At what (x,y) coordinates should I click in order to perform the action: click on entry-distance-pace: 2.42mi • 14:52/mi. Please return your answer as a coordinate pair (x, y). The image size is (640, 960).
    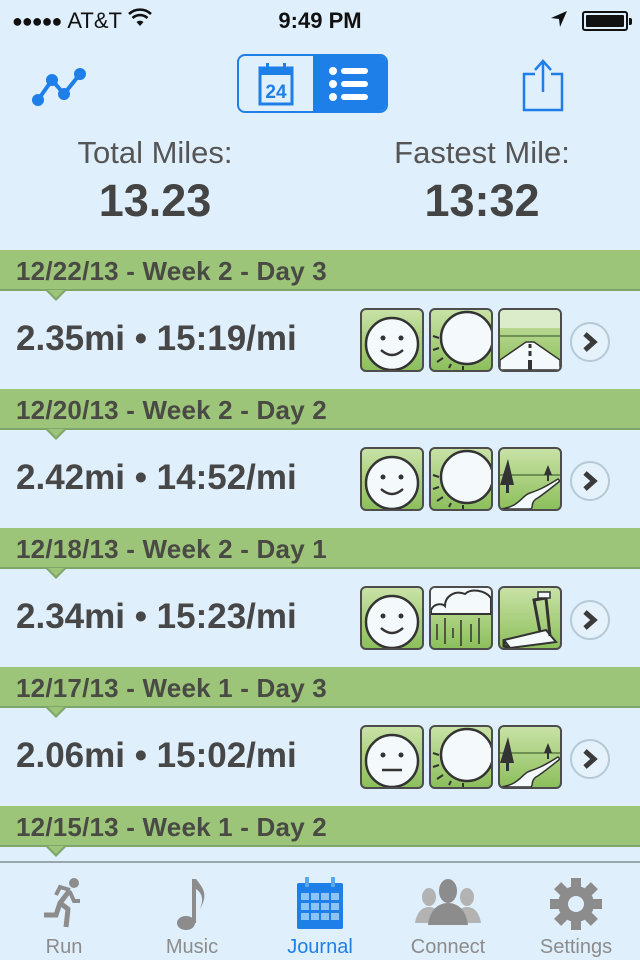
    Looking at the image, I should click on (156, 477).